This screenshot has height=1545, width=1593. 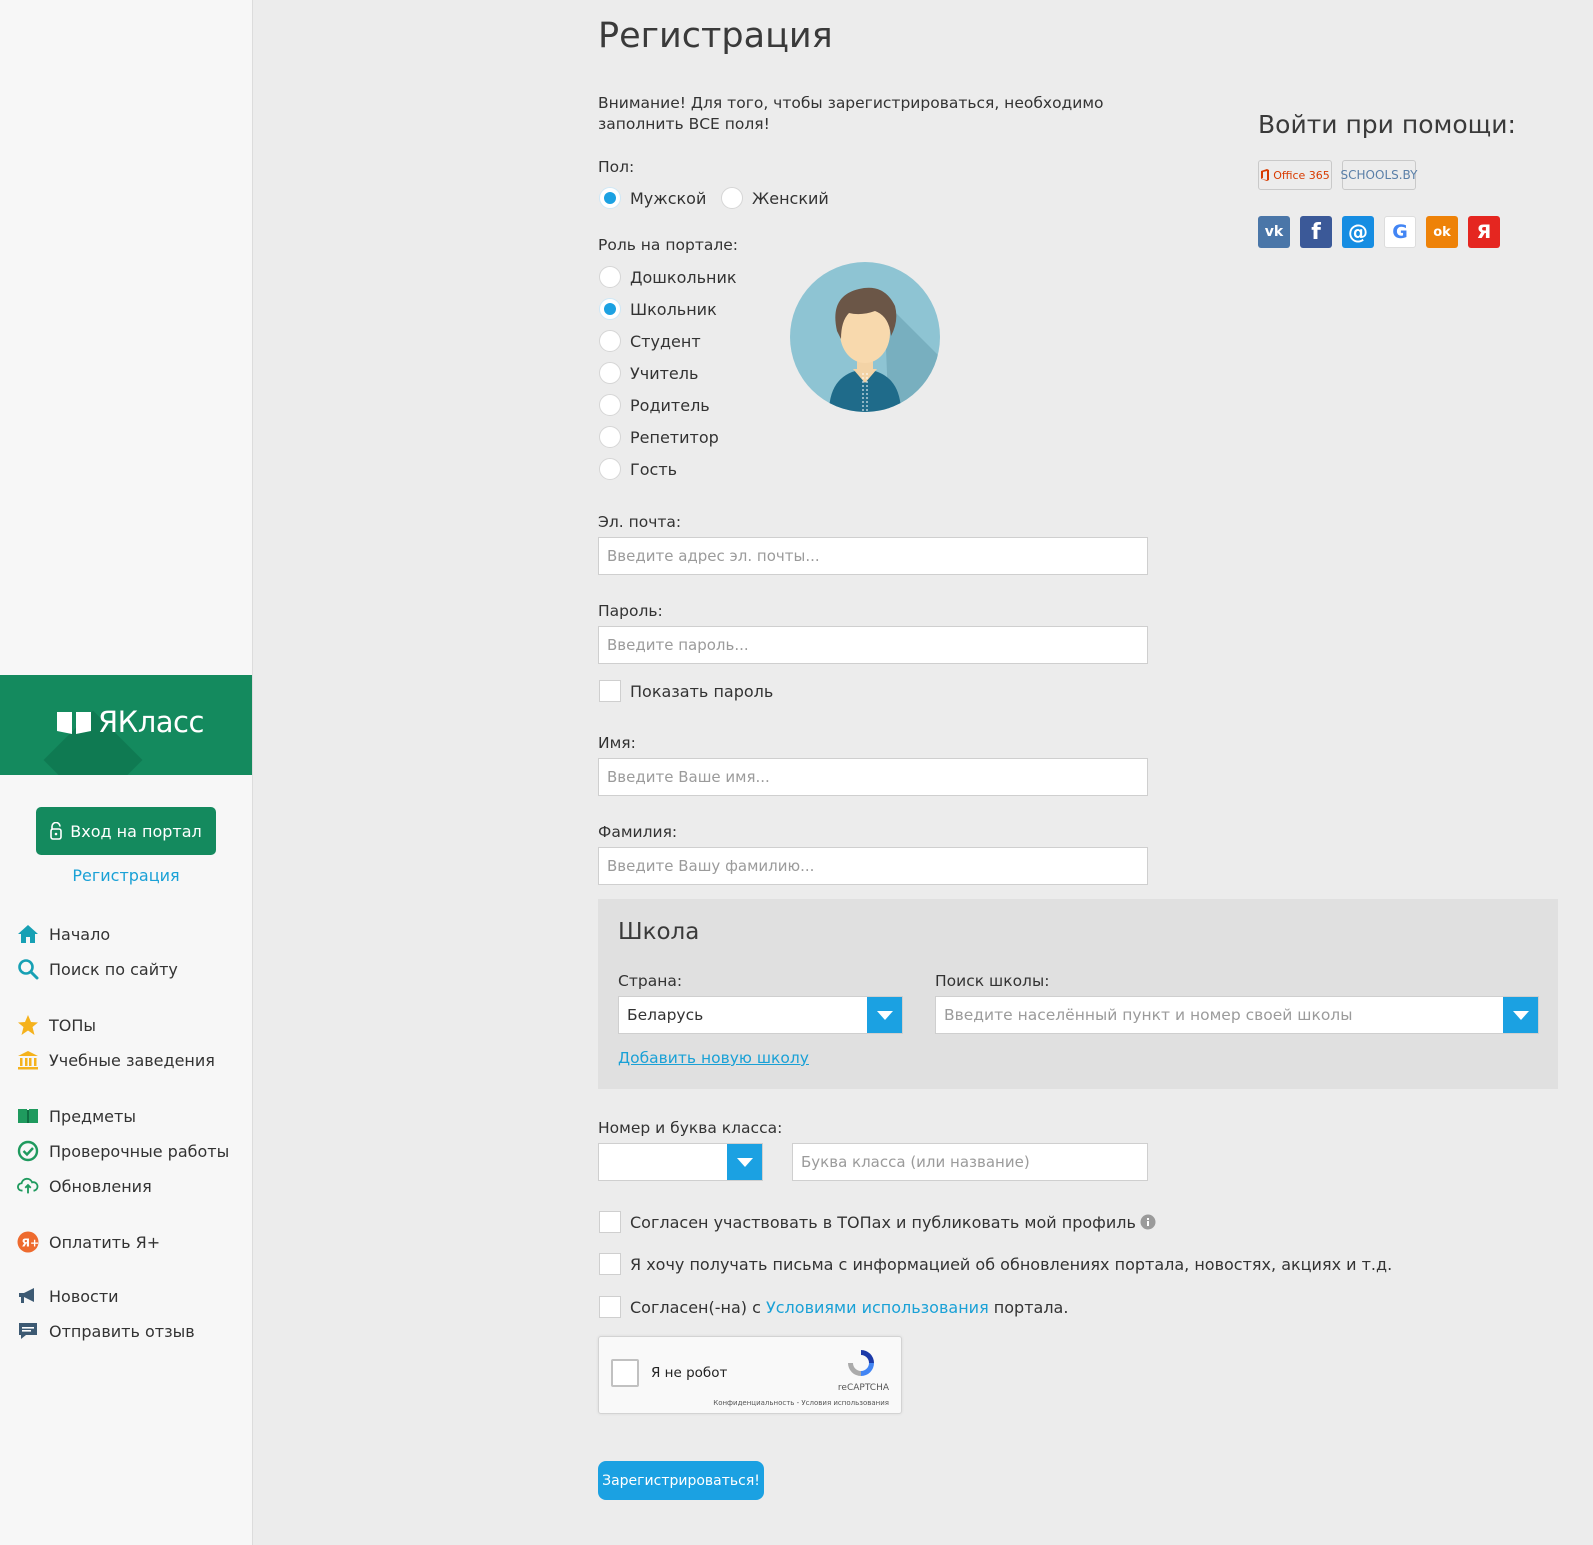 What do you see at coordinates (668, 198) in the screenshot?
I see `radio-label: Мужской` at bounding box center [668, 198].